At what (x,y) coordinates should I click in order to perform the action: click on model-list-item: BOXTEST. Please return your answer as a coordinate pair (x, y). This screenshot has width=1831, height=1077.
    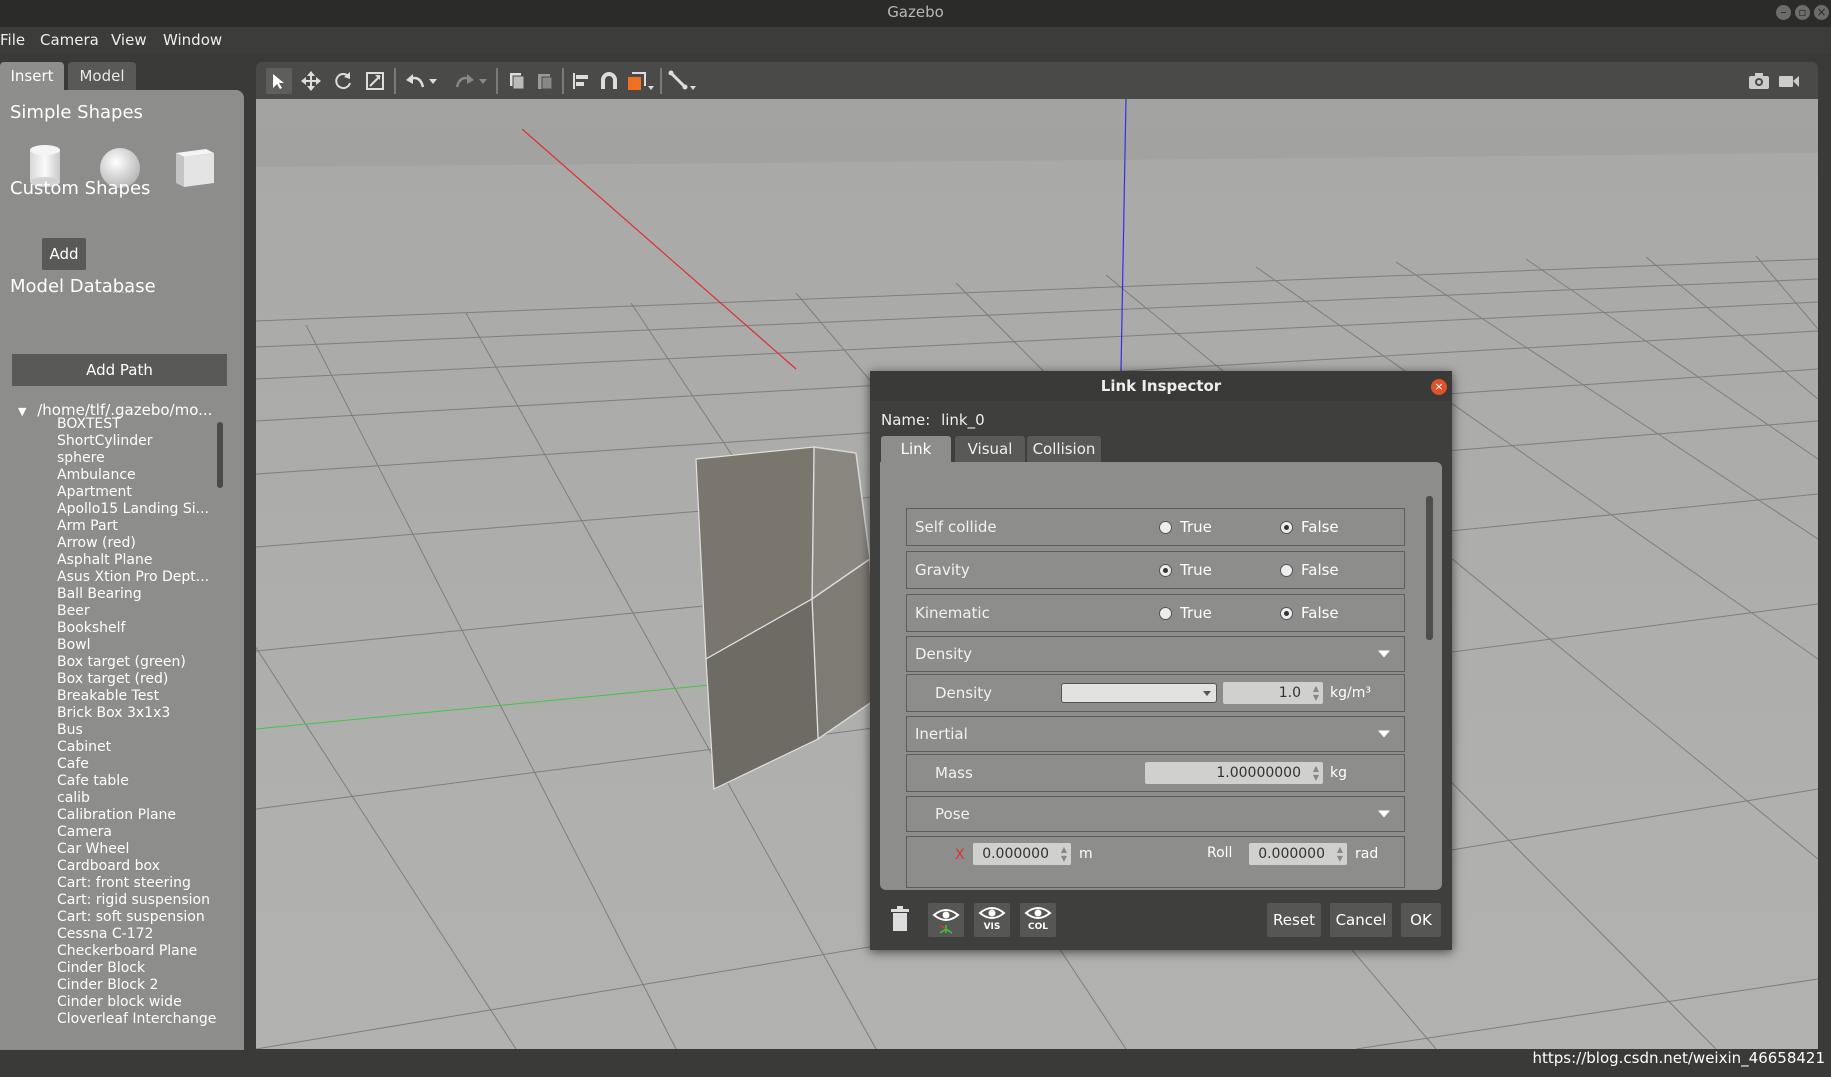
    Looking at the image, I should click on (137, 424).